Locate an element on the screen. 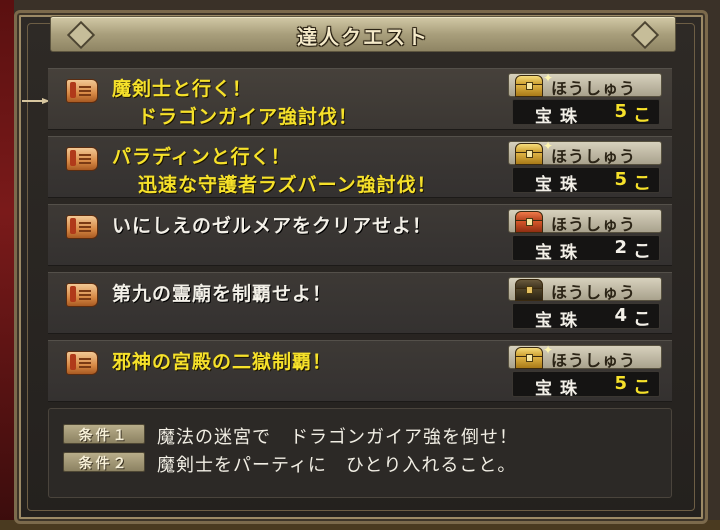 This screenshot has width=720, height=530. quest-title-line-1: 邪神の宮殿の二獄制覇！ is located at coordinates (222, 362).